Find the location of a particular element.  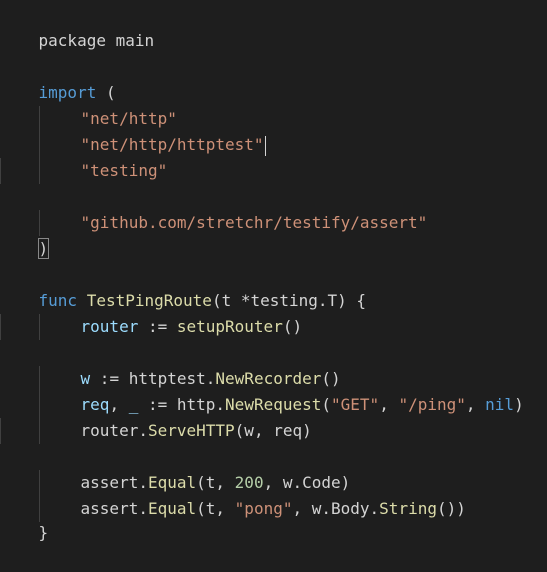

code-line: } is located at coordinates (273, 518).